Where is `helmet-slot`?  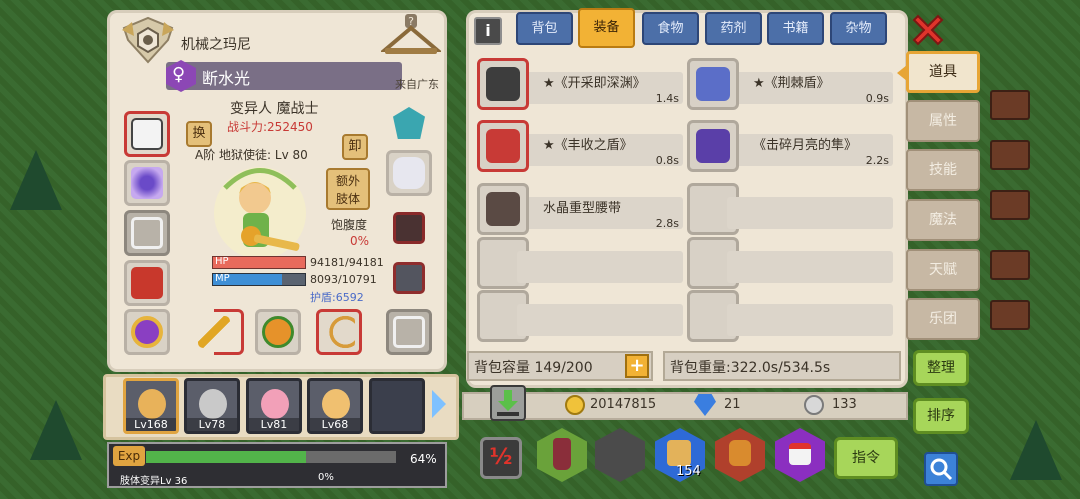 helmet-slot is located at coordinates (147, 134).